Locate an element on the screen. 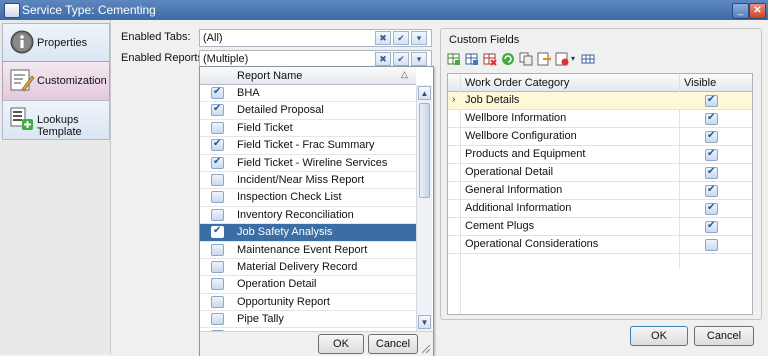 This screenshot has height=356, width=768. dropdown-ok-button: OK is located at coordinates (341, 344).